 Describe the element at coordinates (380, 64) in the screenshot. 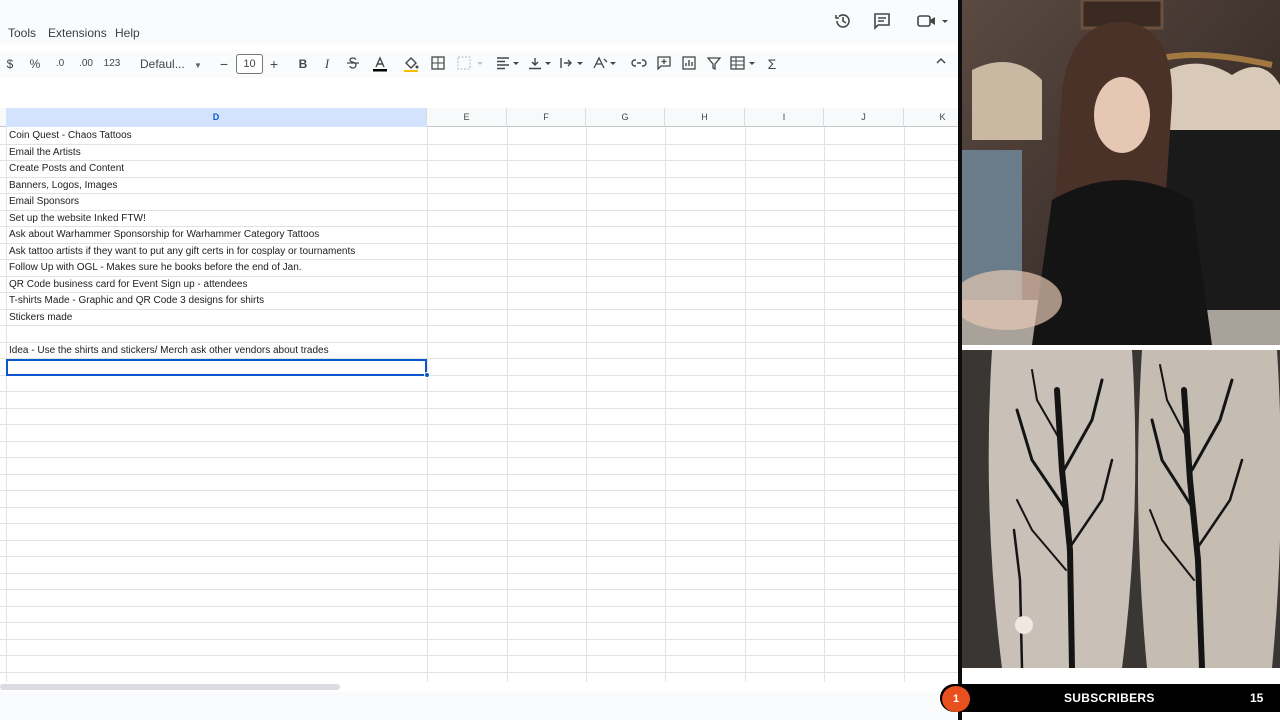

I see `text-color-icon` at that location.